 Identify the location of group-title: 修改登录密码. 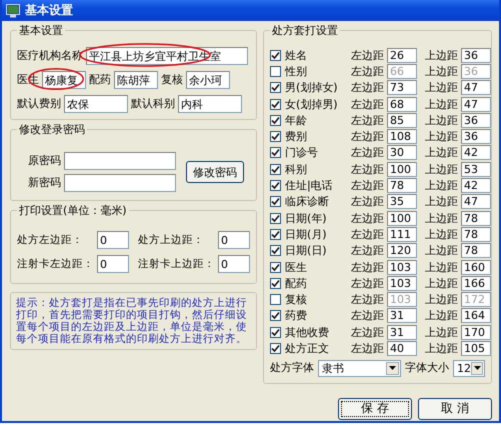
(52, 129).